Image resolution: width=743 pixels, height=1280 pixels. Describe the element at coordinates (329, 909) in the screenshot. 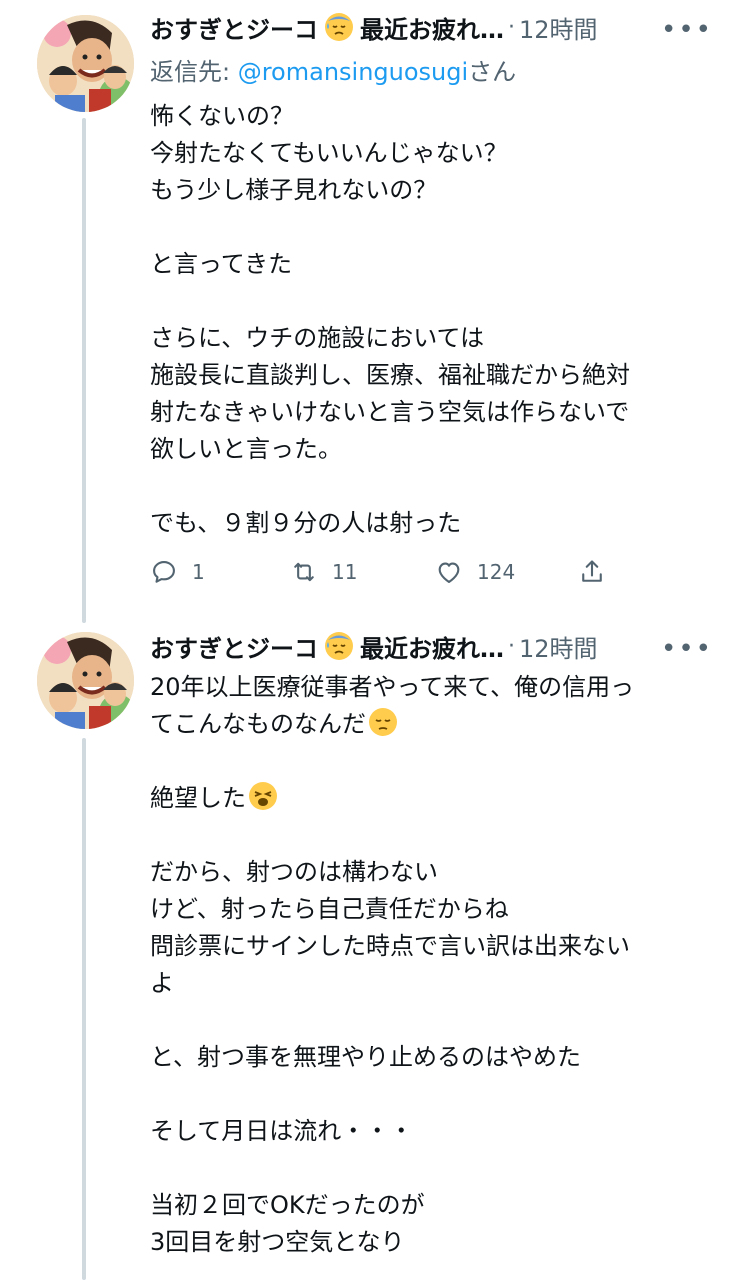

I see `text-line: けど、射ったら自己責任だからね` at that location.